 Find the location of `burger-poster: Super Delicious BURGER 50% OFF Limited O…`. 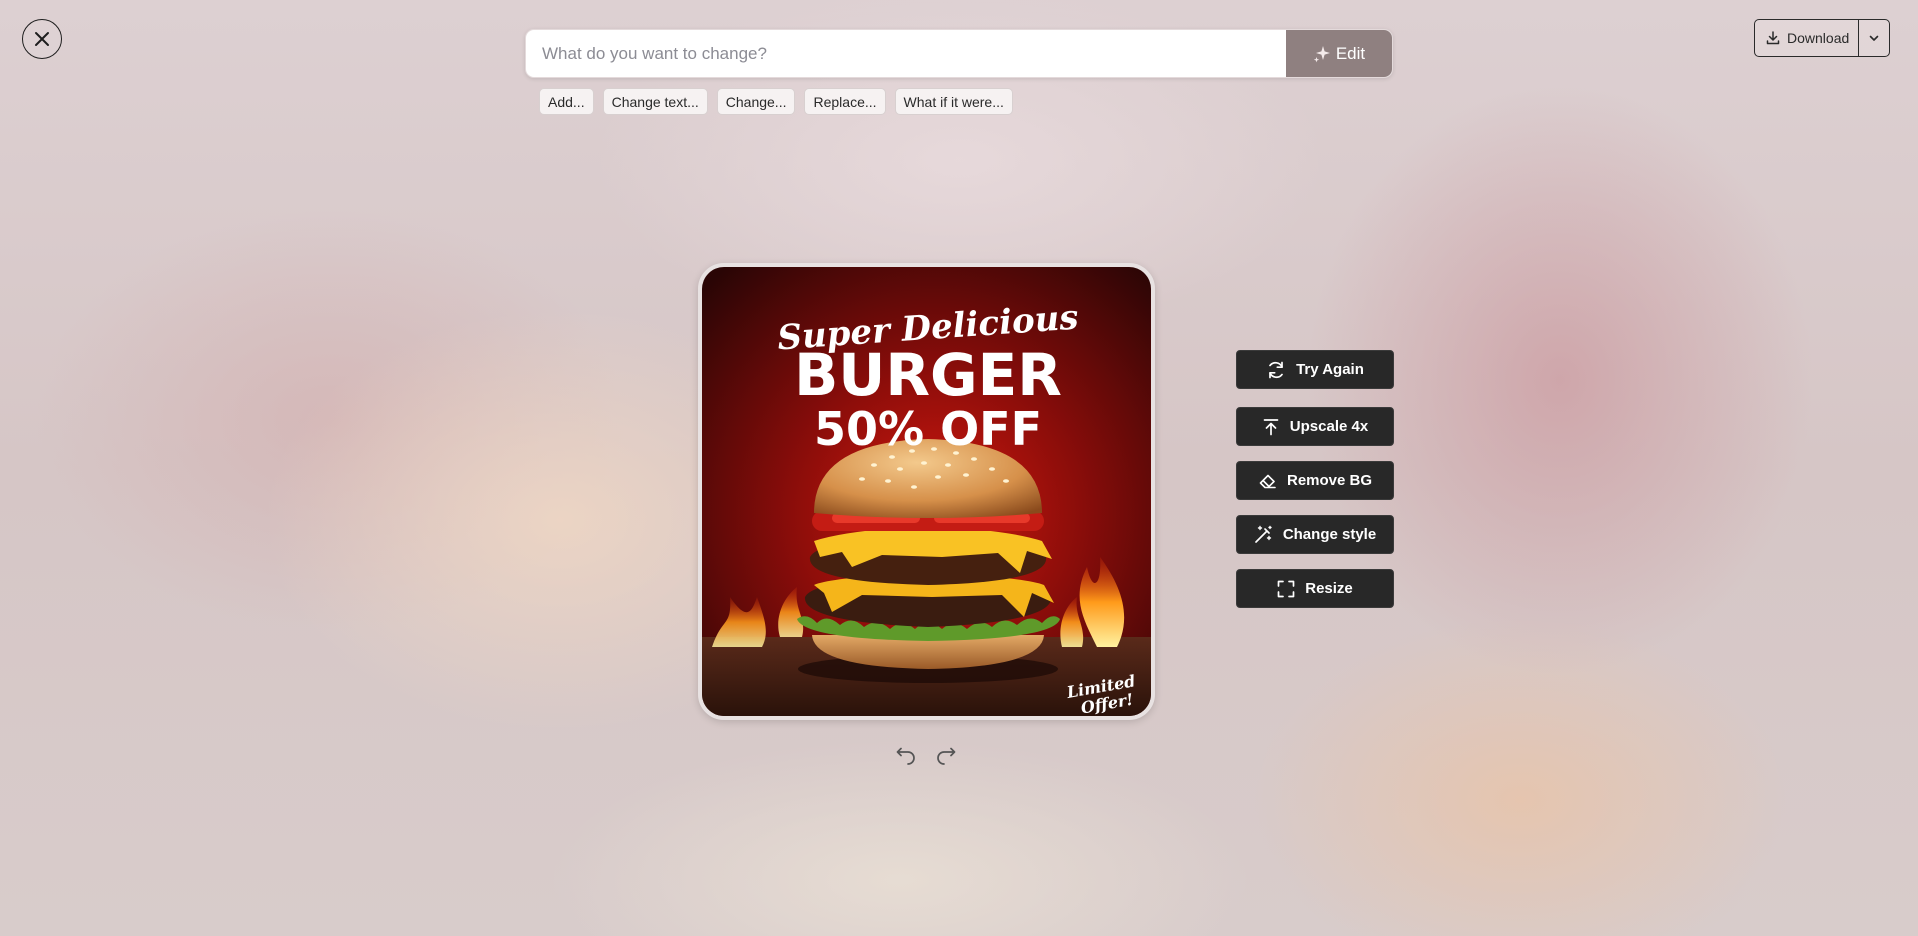

burger-poster: Super Delicious BURGER 50% OFF Limited O… is located at coordinates (926, 491).